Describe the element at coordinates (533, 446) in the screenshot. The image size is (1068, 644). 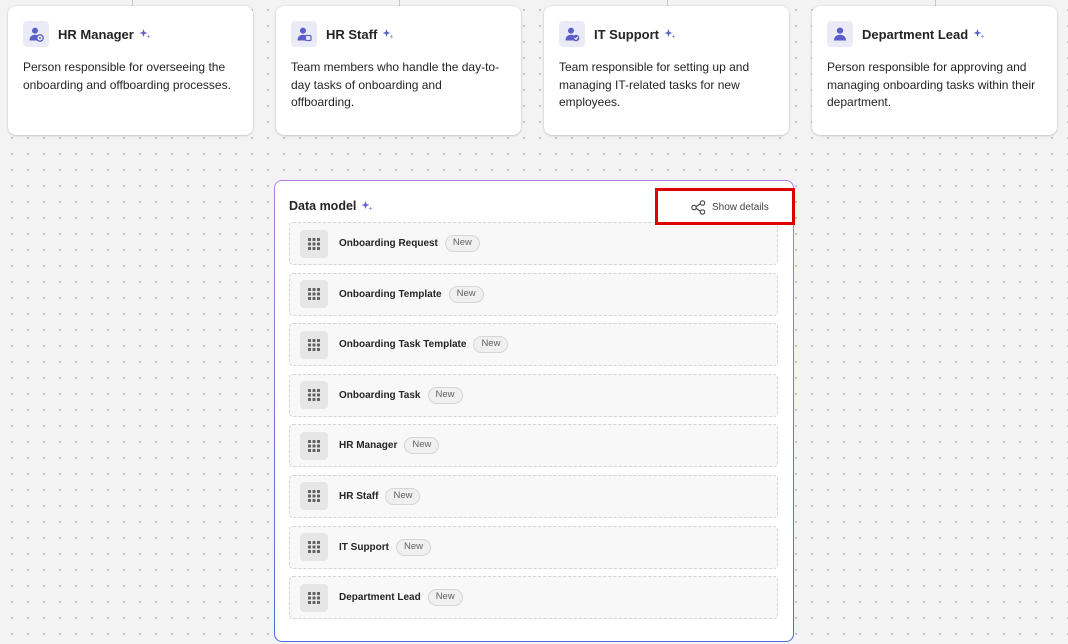
I see `entity-row: HR Manager New` at that location.